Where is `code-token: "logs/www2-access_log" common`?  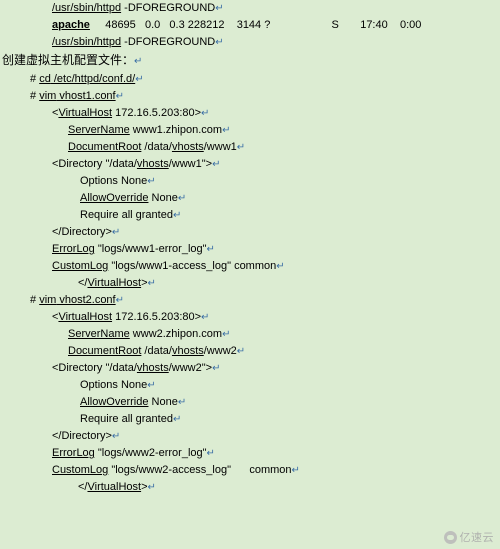
code-token: "logs/www2-access_log" common is located at coordinates (200, 470).